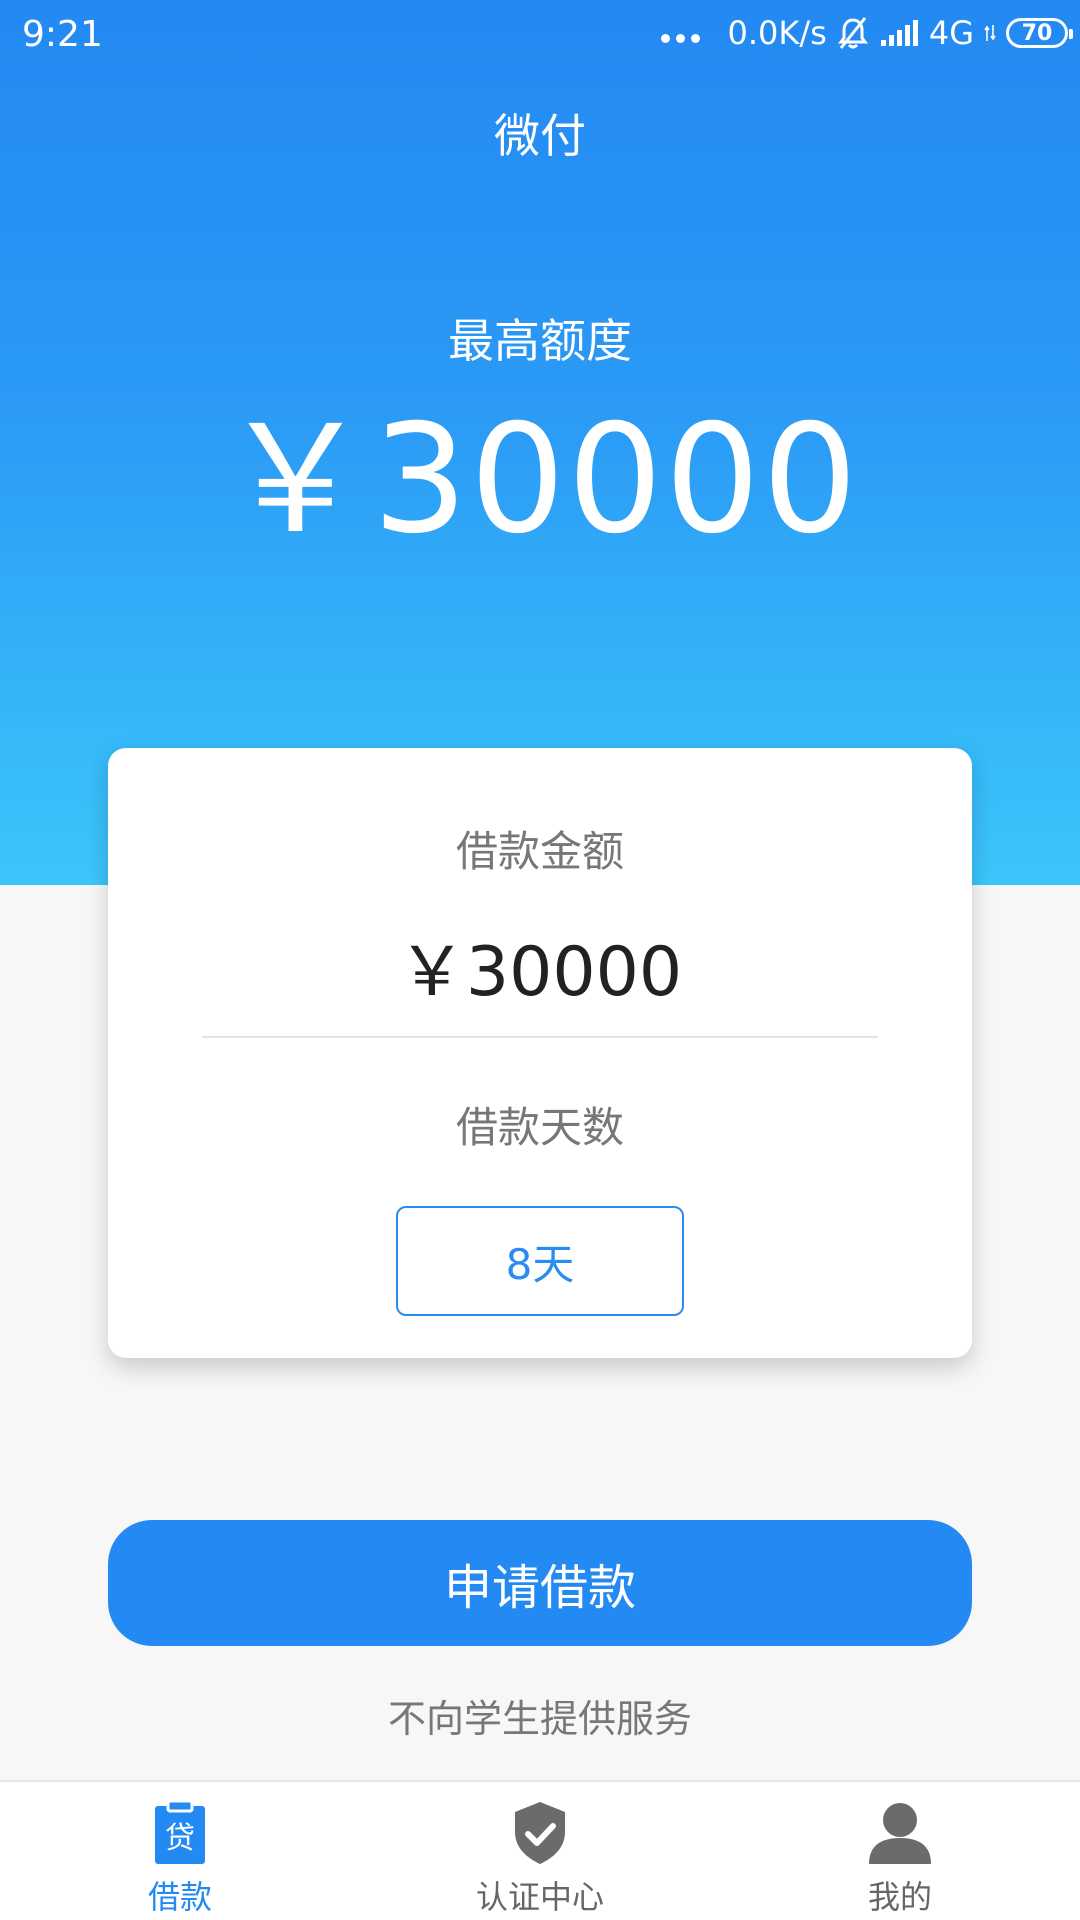 The height and width of the screenshot is (1920, 1080). Describe the element at coordinates (852, 33) in the screenshot. I see `bell-muted-icon` at that location.